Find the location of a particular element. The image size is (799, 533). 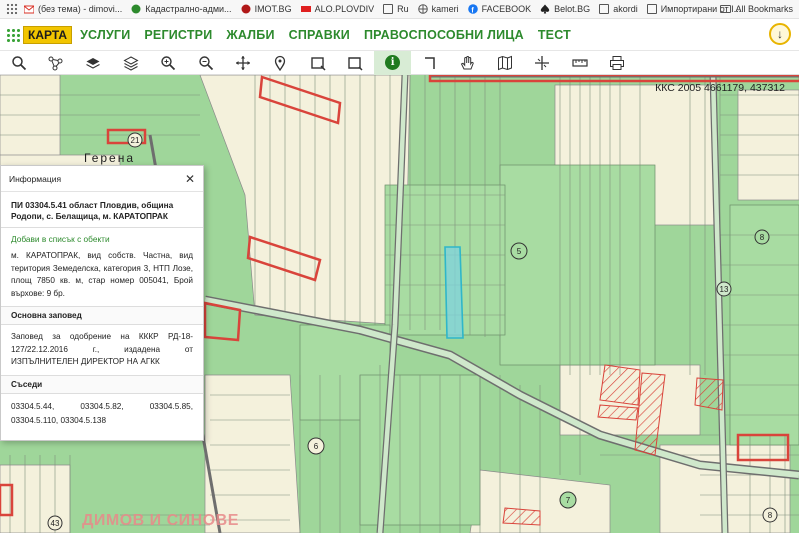

apps-grid-icon is located at coordinates (12, 9).